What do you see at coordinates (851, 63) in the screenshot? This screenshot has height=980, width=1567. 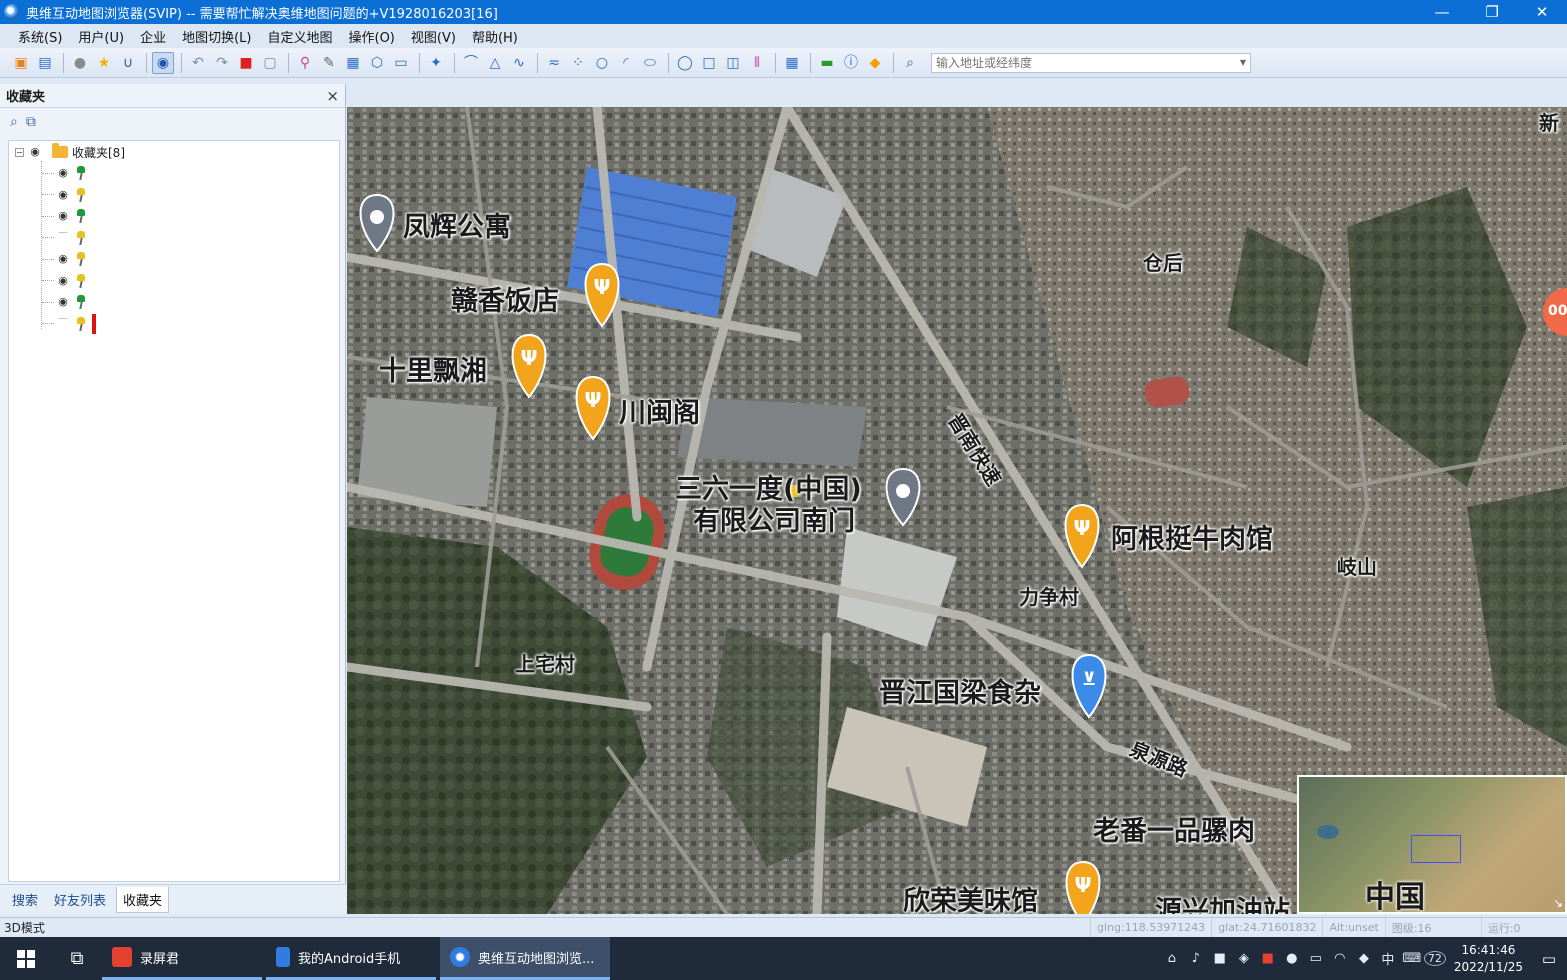 I see `info-icon: ⓘ` at bounding box center [851, 63].